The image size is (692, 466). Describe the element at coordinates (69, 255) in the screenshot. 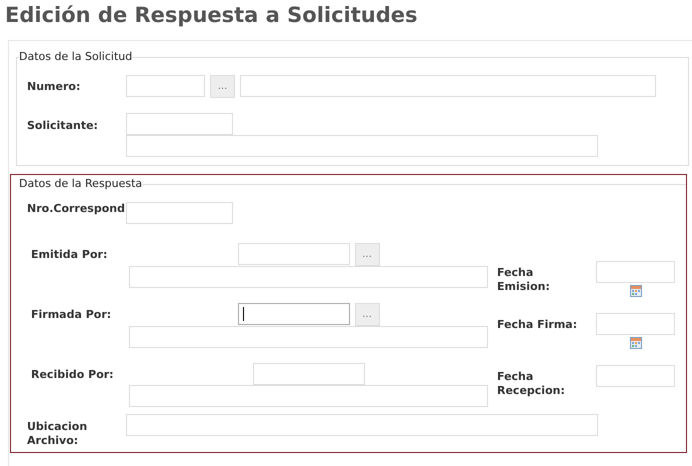

I see `field-label: Emitida Por:` at that location.